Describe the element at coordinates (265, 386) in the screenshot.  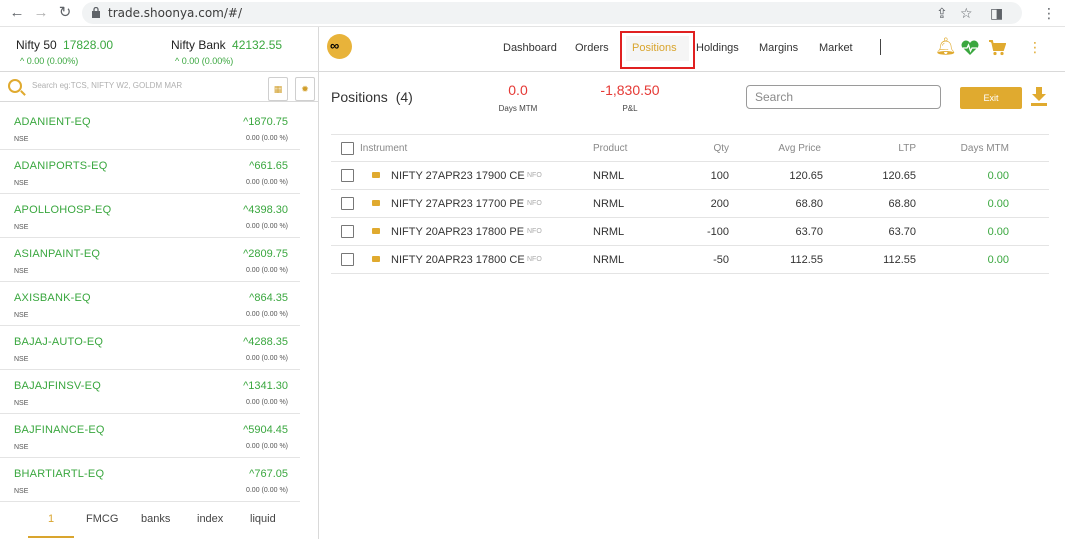
I see `price: ^1341.30` at that location.